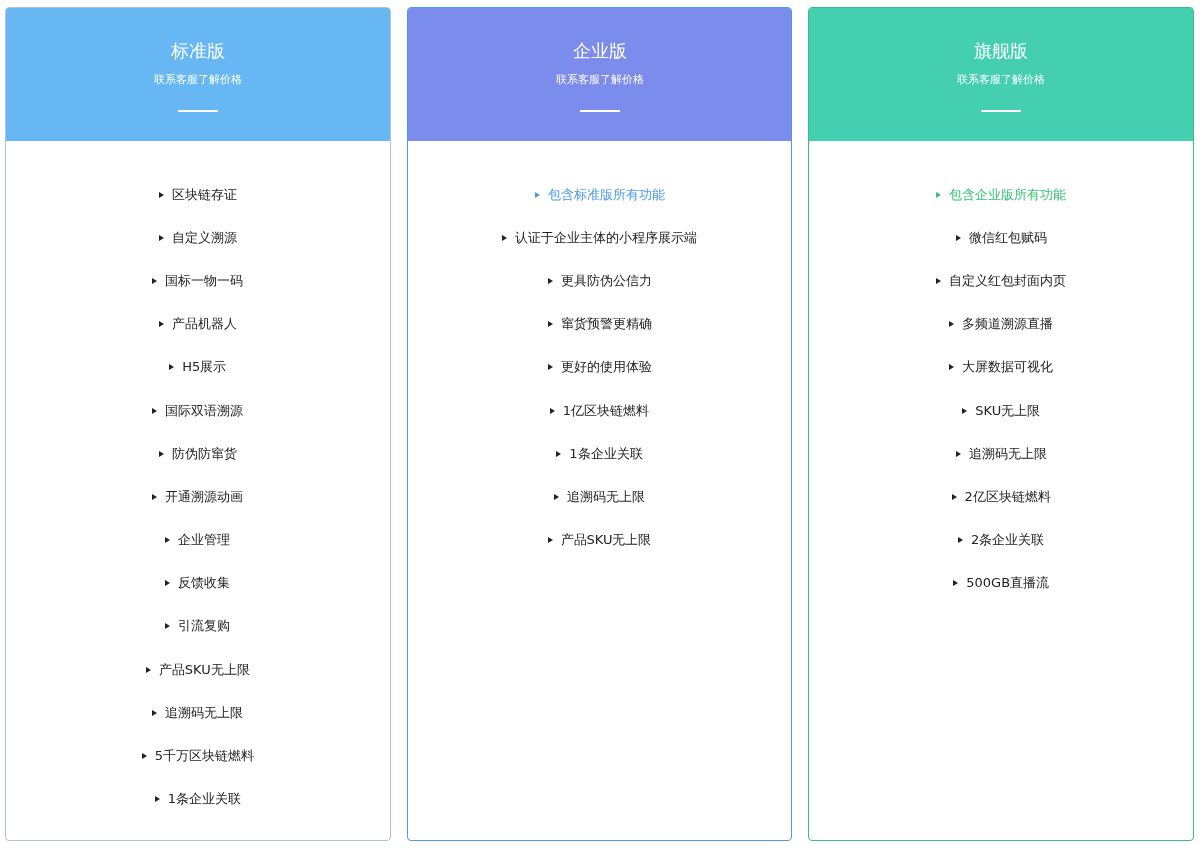 Image resolution: width=1200 pixels, height=848 pixels. I want to click on plan-title: 标准版, so click(197, 51).